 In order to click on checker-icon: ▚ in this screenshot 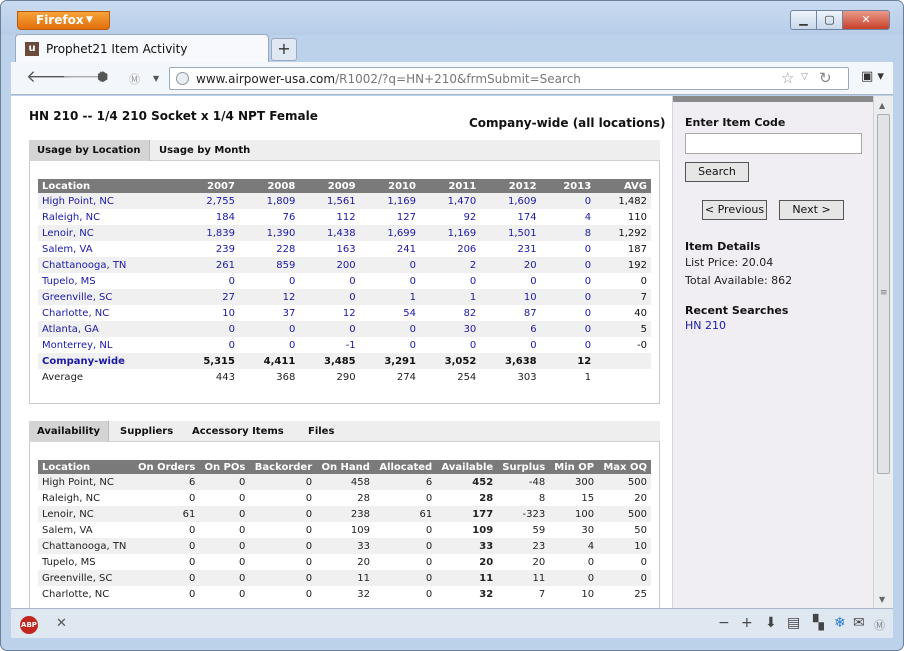, I will do `click(818, 623)`.